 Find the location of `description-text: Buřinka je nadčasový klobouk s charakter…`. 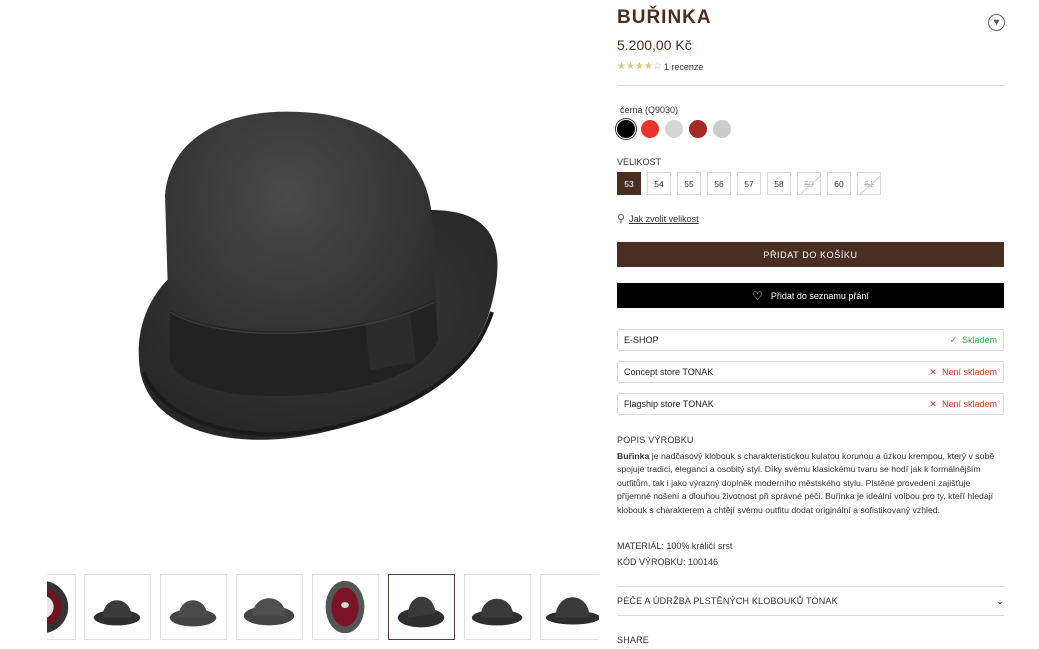

description-text: Buřinka je nadčasový klobouk s charakter… is located at coordinates (810, 483).